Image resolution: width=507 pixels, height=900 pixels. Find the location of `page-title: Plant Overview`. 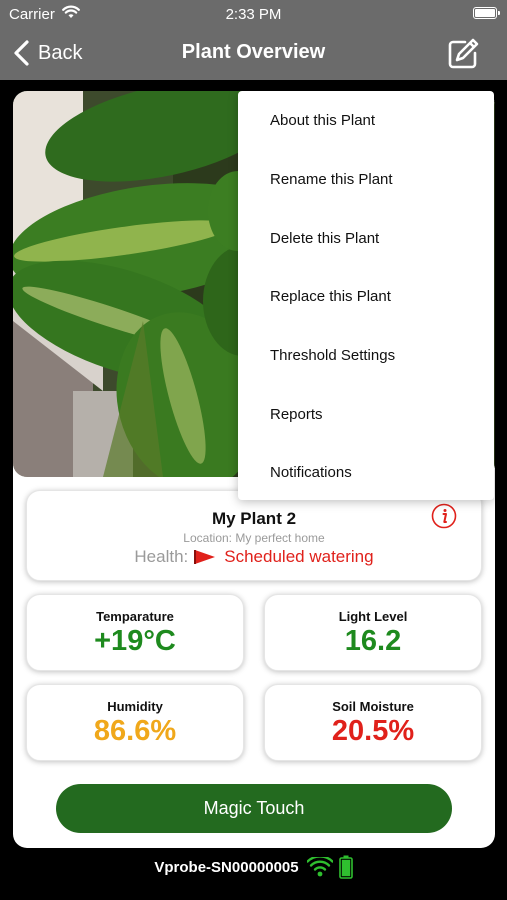

page-title: Plant Overview is located at coordinates (253, 52).